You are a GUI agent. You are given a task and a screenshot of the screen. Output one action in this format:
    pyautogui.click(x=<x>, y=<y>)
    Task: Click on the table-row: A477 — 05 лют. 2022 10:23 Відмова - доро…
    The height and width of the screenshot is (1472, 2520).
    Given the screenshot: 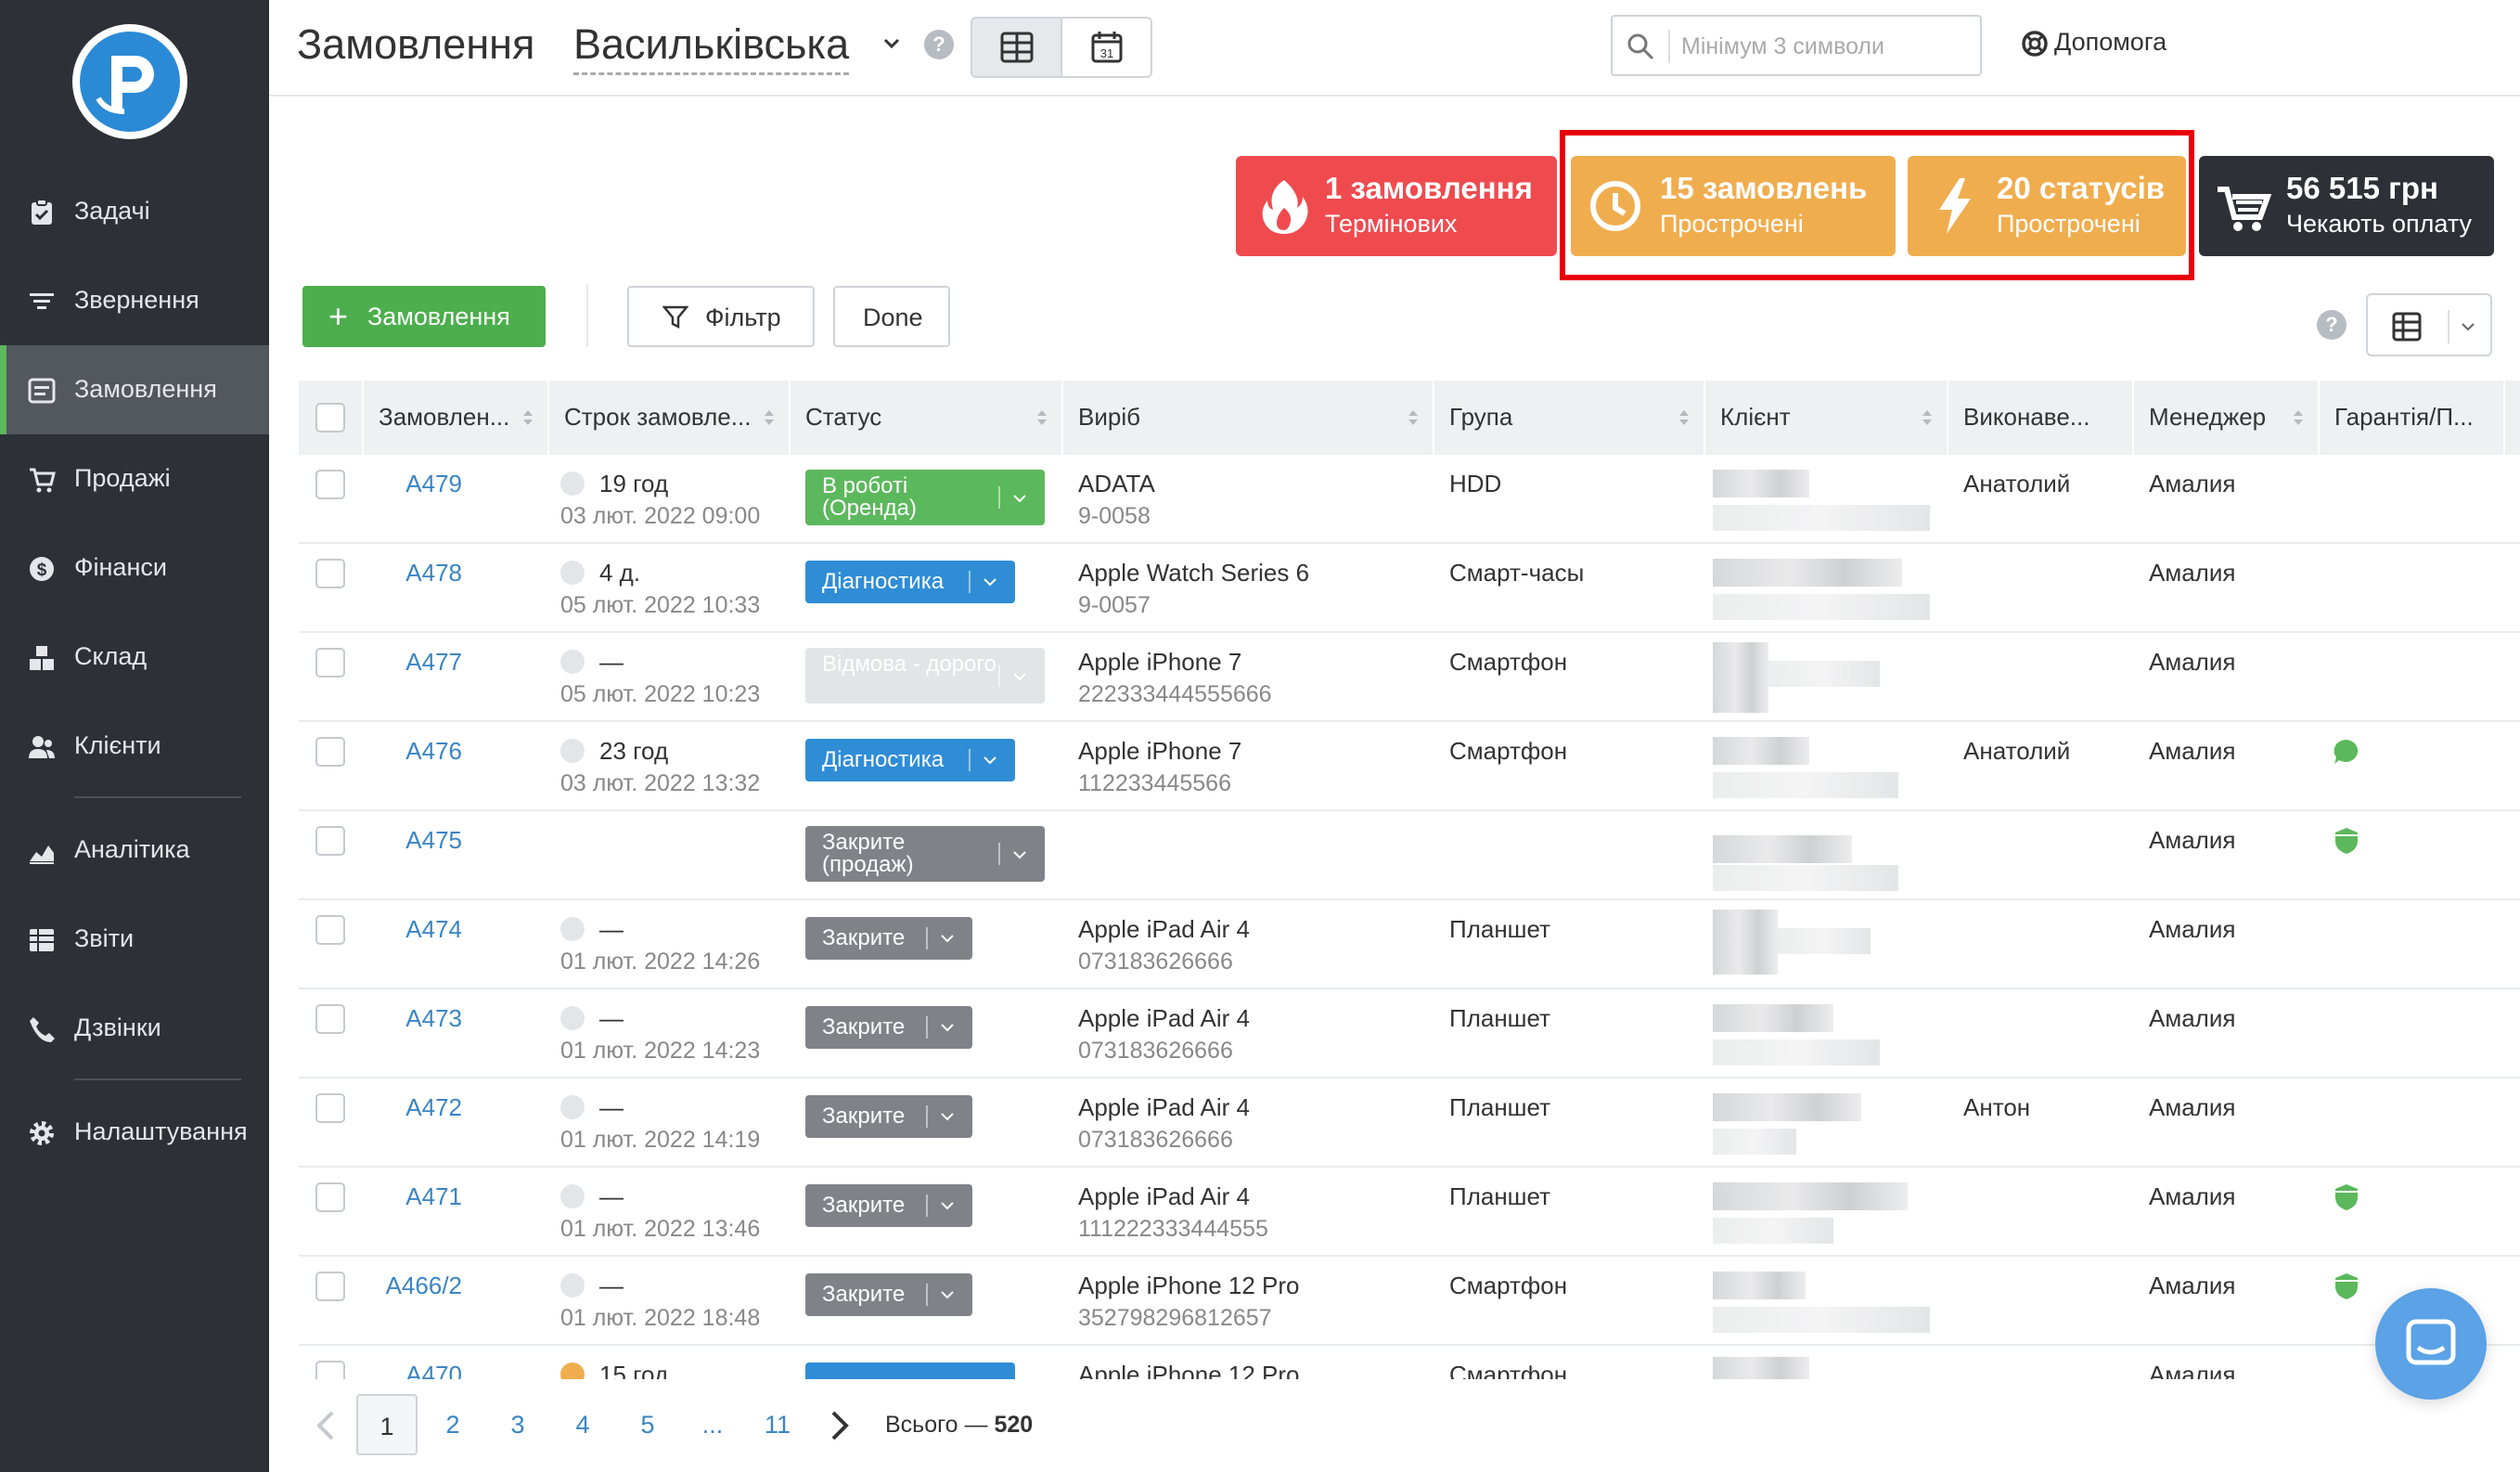 What is the action you would take?
    pyautogui.click(x=1409, y=677)
    